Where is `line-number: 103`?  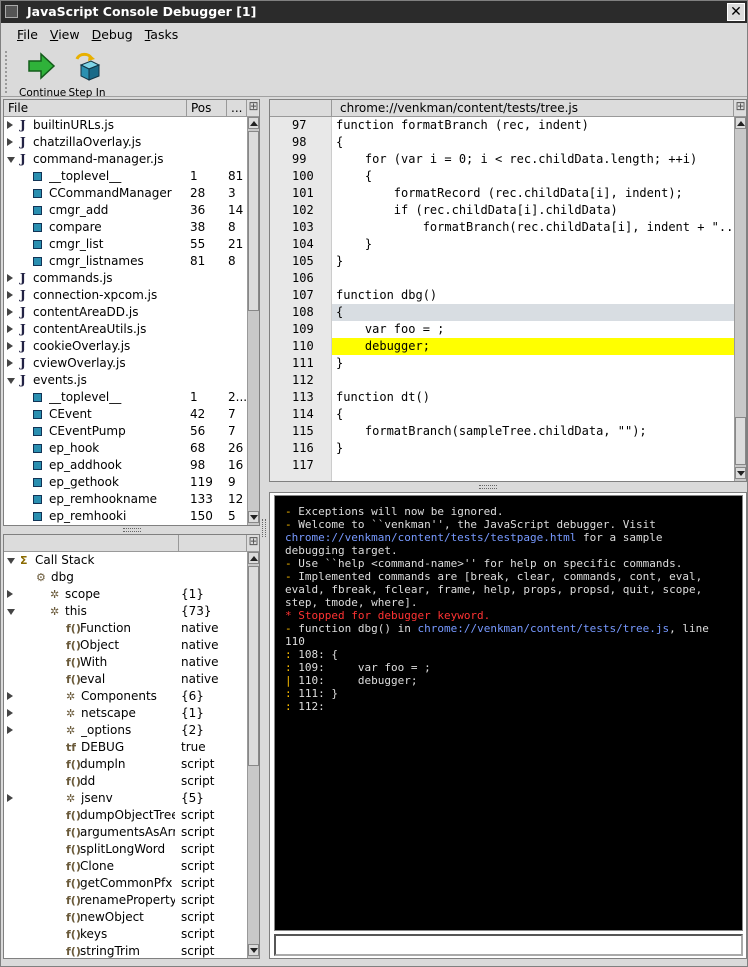
line-number: 103 is located at coordinates (303, 227).